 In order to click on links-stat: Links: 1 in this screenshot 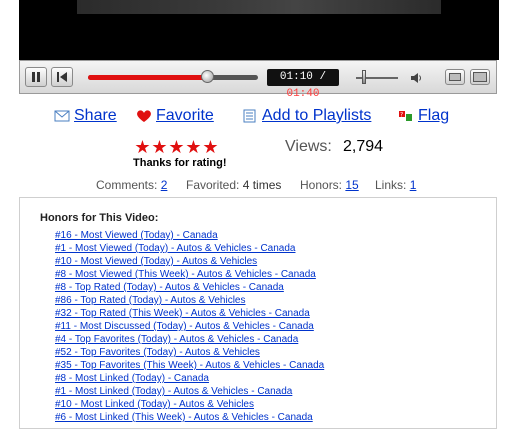, I will do `click(395, 185)`.